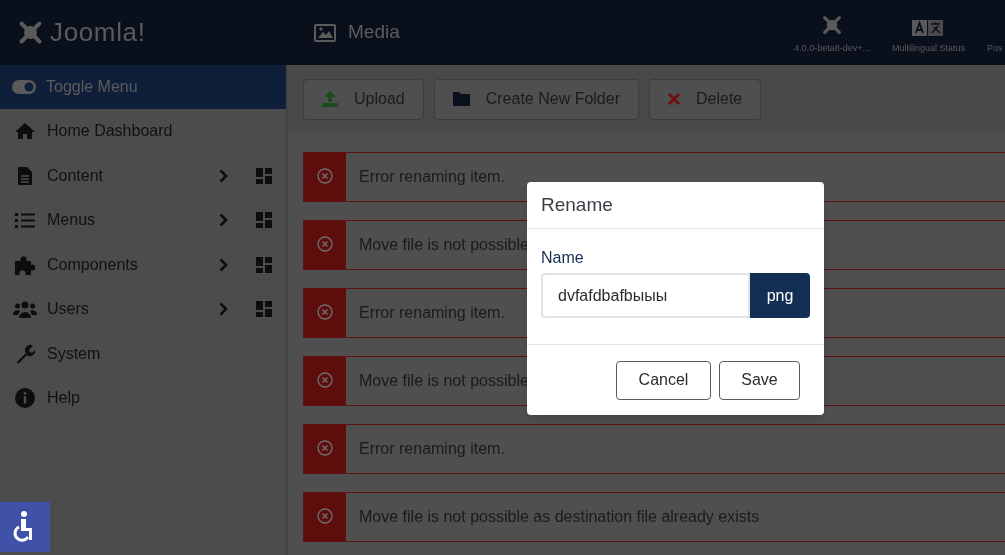  What do you see at coordinates (24, 309) in the screenshot?
I see `users-icon` at bounding box center [24, 309].